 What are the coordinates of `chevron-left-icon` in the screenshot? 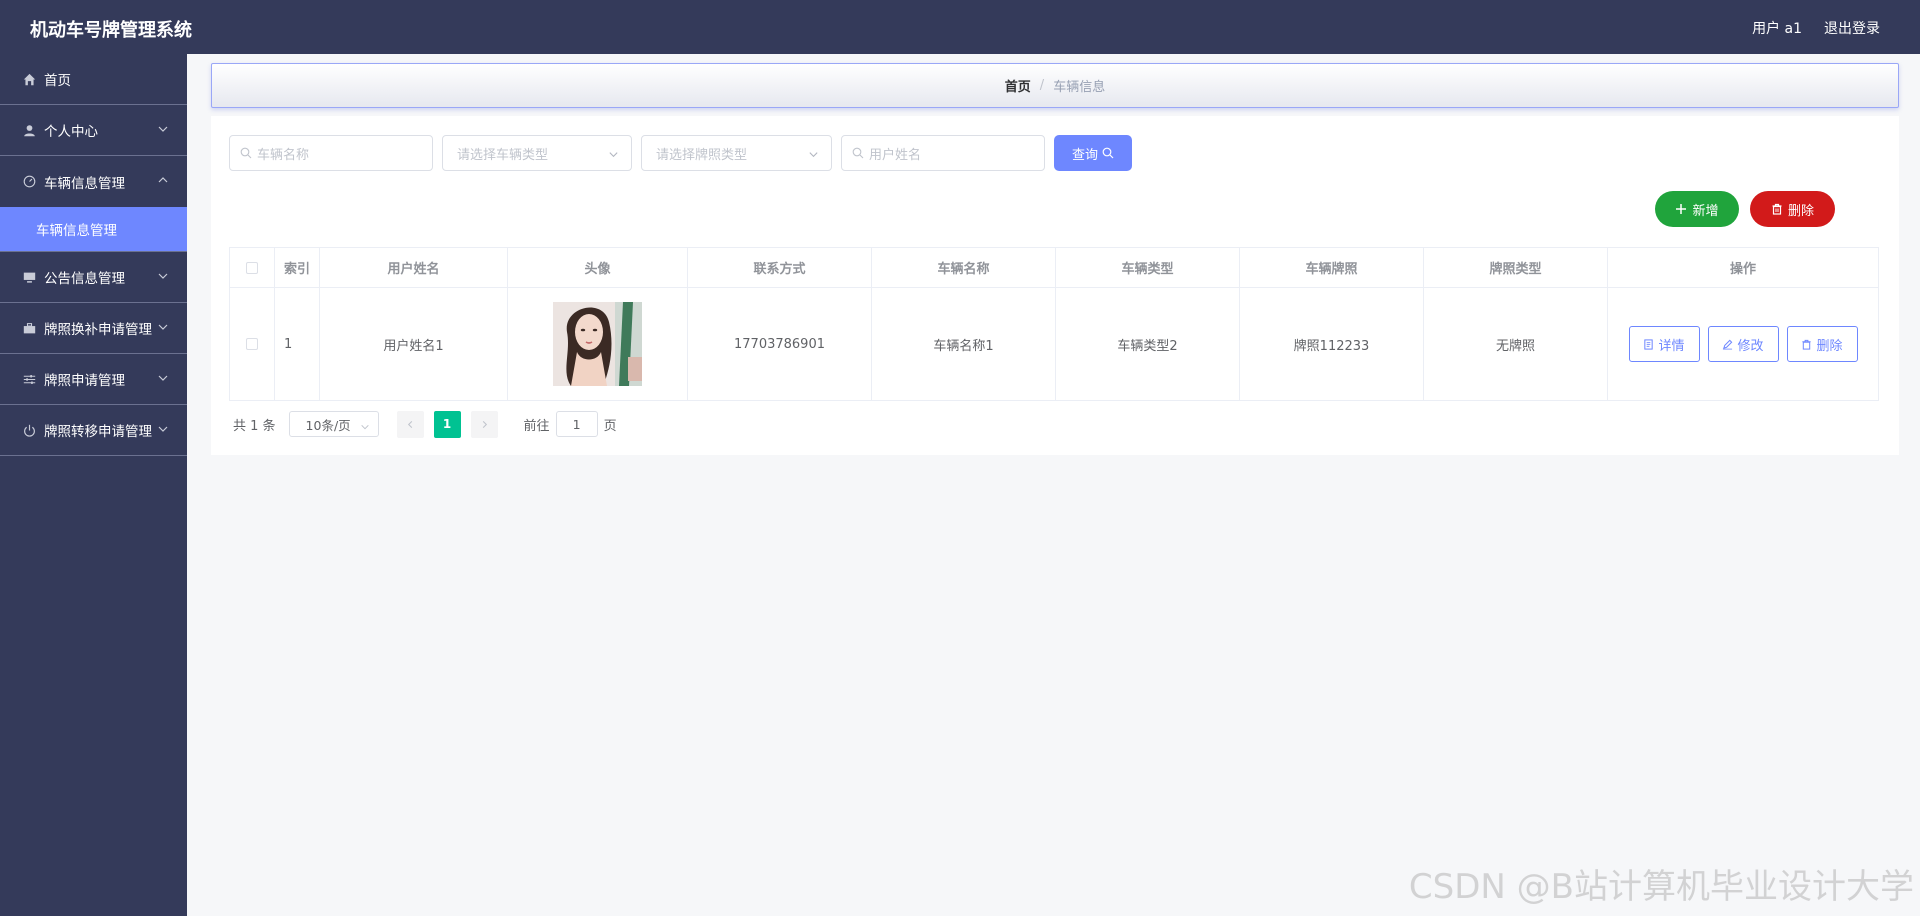 It's located at (409, 424).